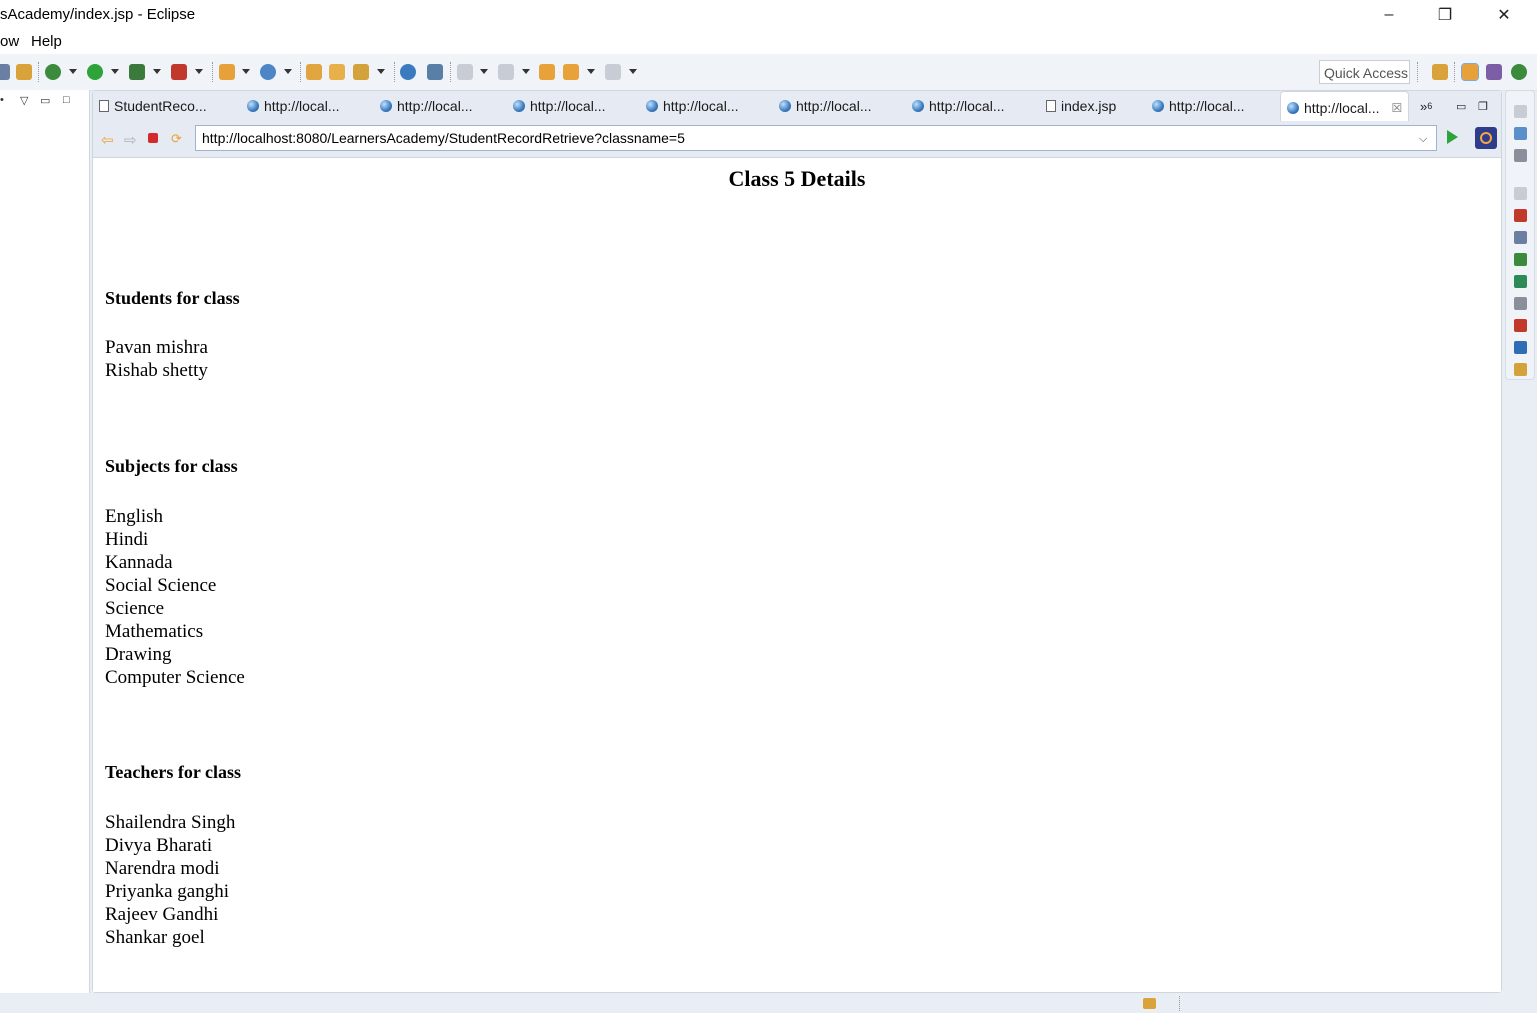 Image resolution: width=1537 pixels, height=1013 pixels. What do you see at coordinates (1470, 72) in the screenshot?
I see `java-ee-perspective-icon` at bounding box center [1470, 72].